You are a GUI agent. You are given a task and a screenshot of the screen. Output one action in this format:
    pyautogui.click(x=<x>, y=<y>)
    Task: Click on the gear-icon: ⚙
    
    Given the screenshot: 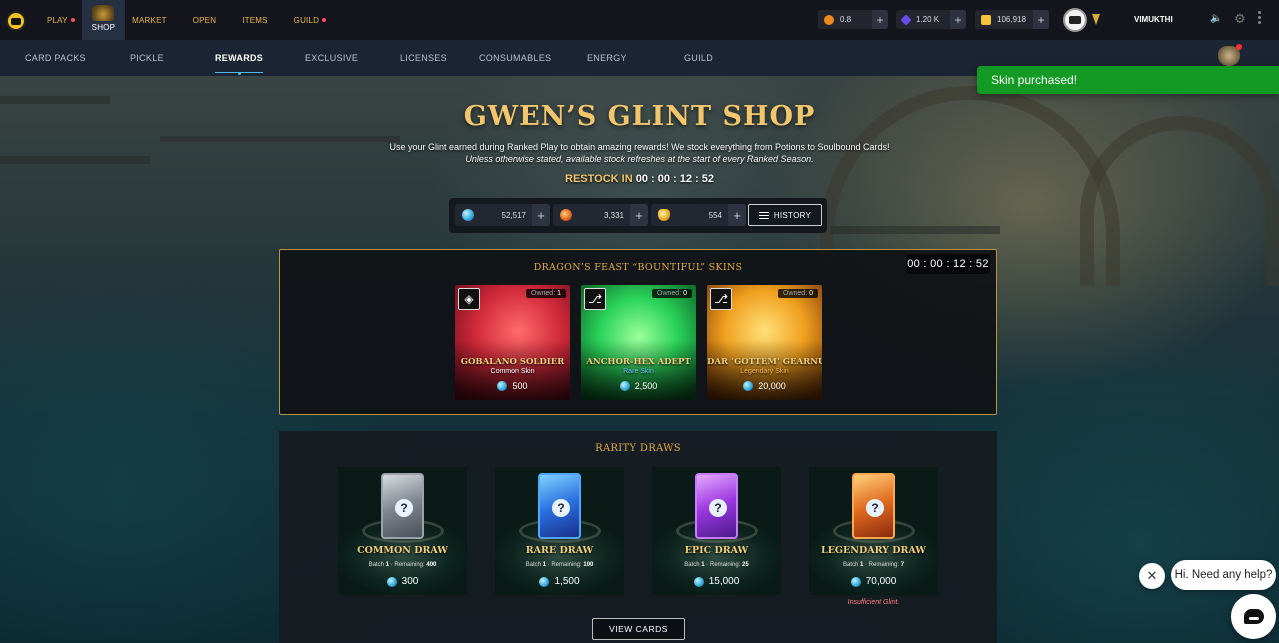 What is the action you would take?
    pyautogui.click(x=1240, y=19)
    